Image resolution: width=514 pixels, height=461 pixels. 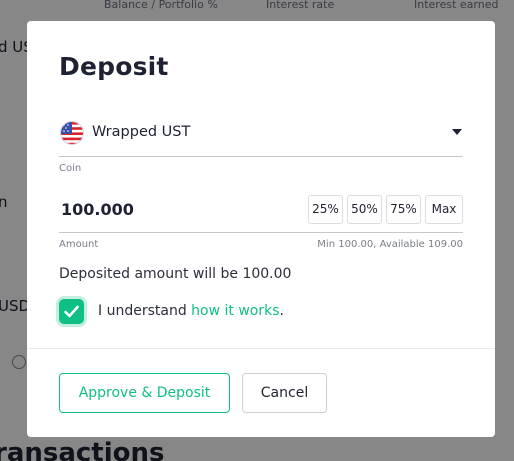 What do you see at coordinates (457, 132) in the screenshot?
I see `caret-down-icon` at bounding box center [457, 132].